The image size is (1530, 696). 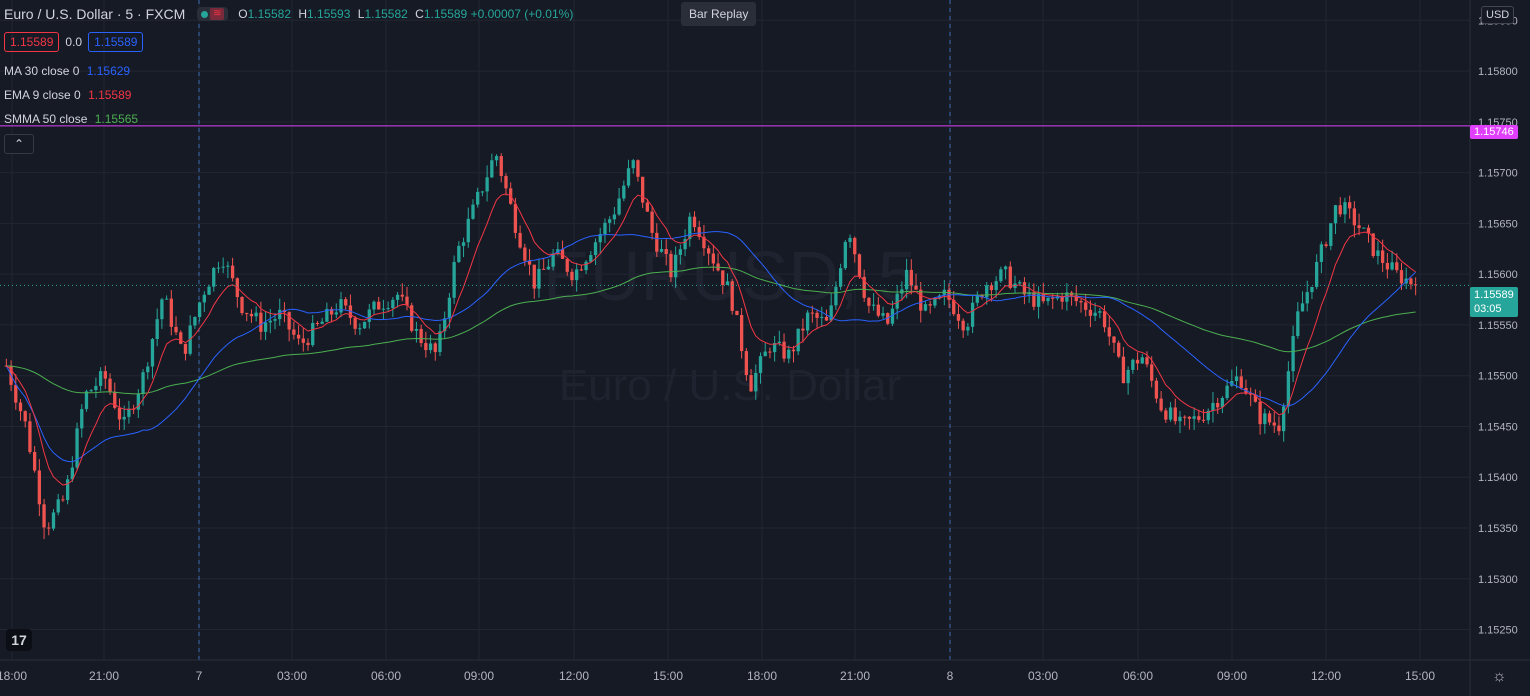 I want to click on collapse-legend-button: ⌃, so click(x=19, y=144).